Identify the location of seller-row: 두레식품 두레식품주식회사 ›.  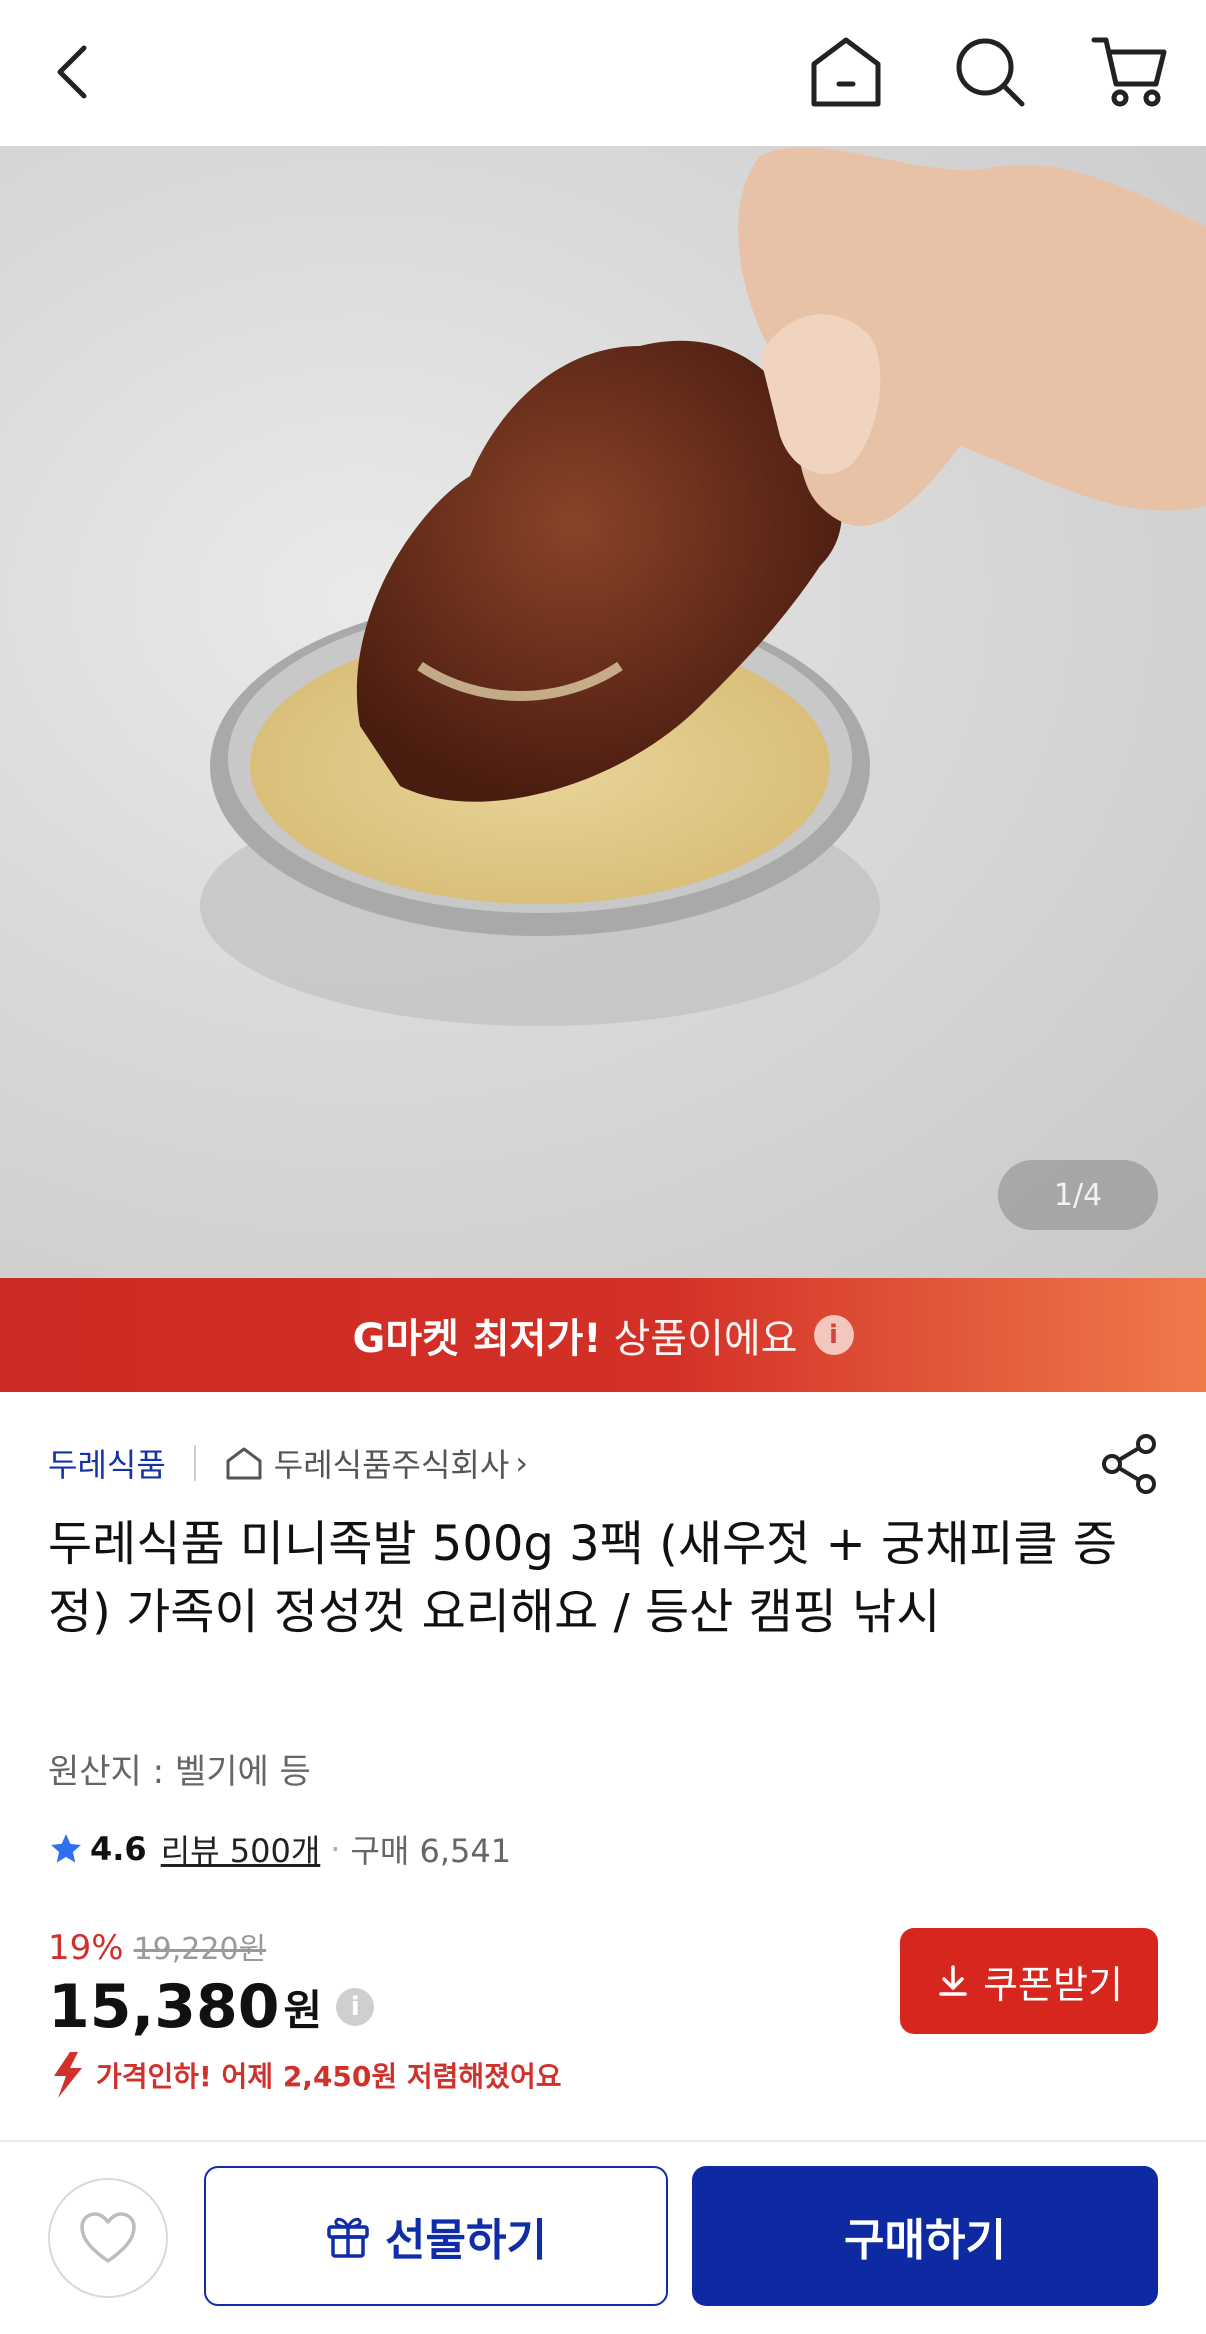
(288, 1463).